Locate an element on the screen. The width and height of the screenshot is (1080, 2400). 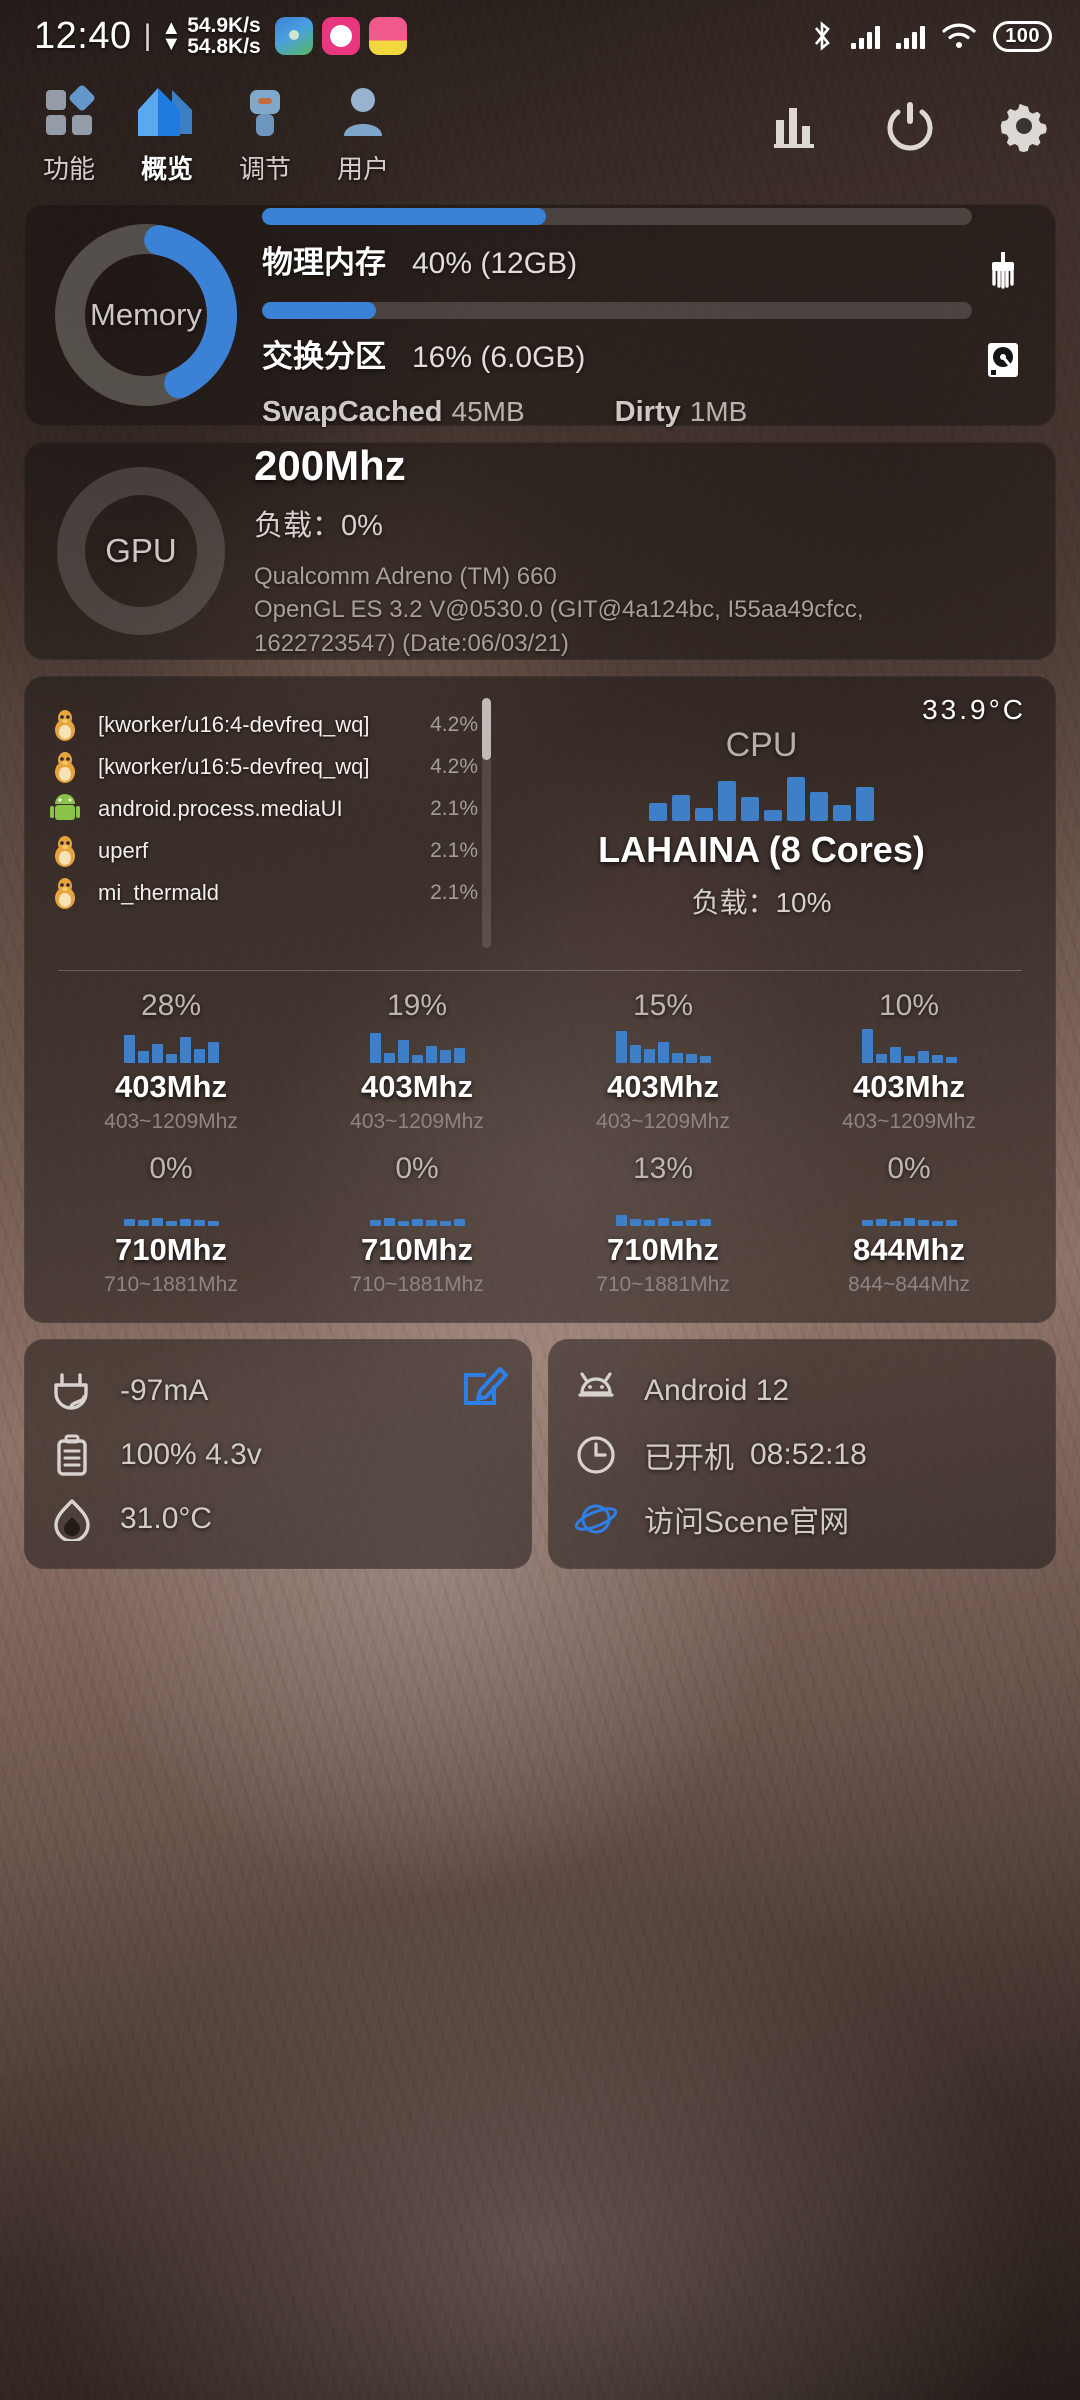
website-row: 访问Scene官网 is located at coordinates (802, 1519).